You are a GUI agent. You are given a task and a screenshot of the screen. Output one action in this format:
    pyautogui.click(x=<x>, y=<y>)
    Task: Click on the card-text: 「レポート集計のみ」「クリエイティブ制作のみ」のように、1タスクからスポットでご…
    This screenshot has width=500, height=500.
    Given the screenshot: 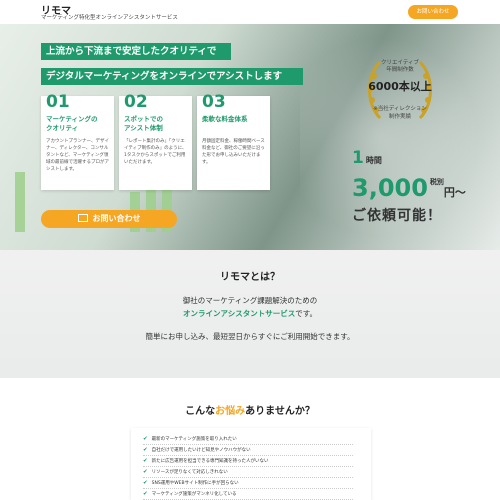 What is the action you would take?
    pyautogui.click(x=155, y=152)
    